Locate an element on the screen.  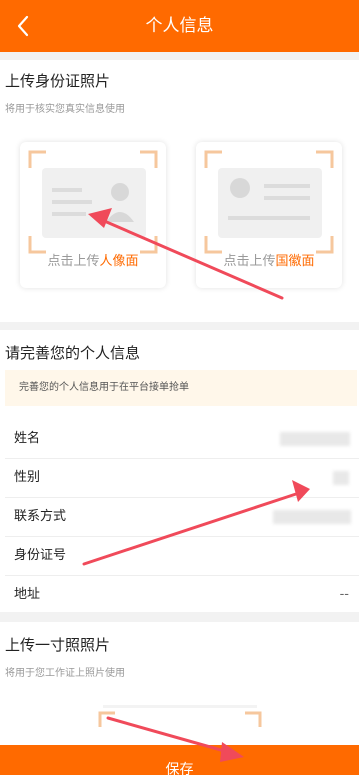
save-button: 保存 is located at coordinates (179, 760).